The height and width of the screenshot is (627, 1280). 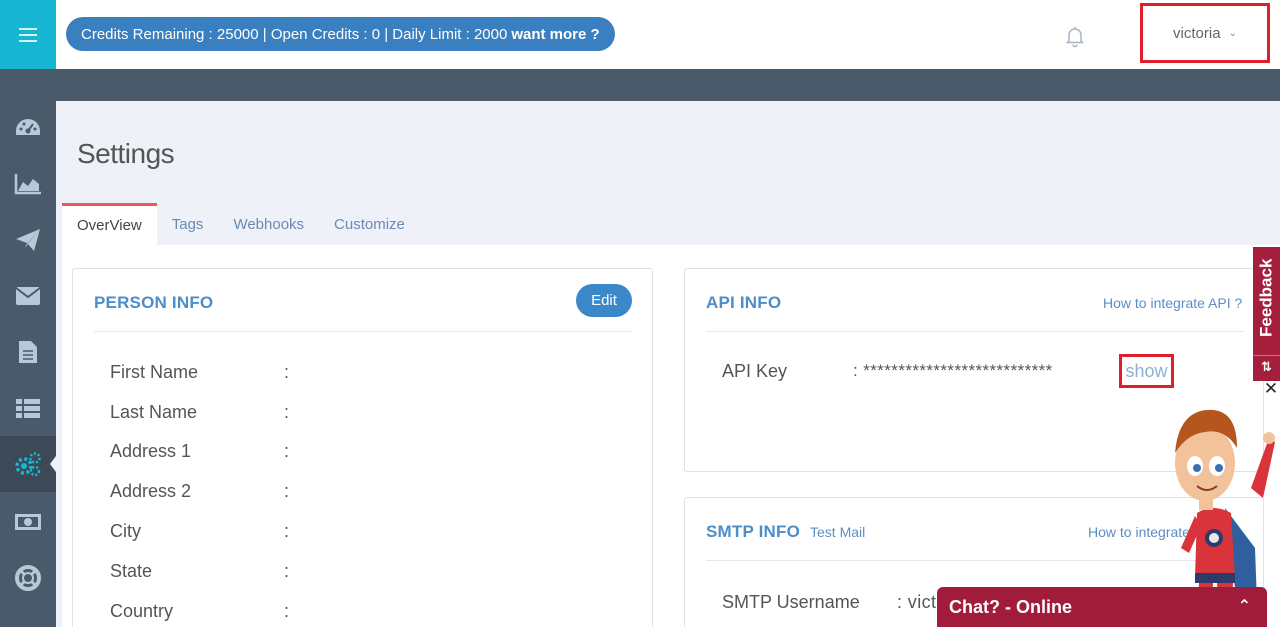 I want to click on api-key-masked-value: : ***************************, so click(x=953, y=370).